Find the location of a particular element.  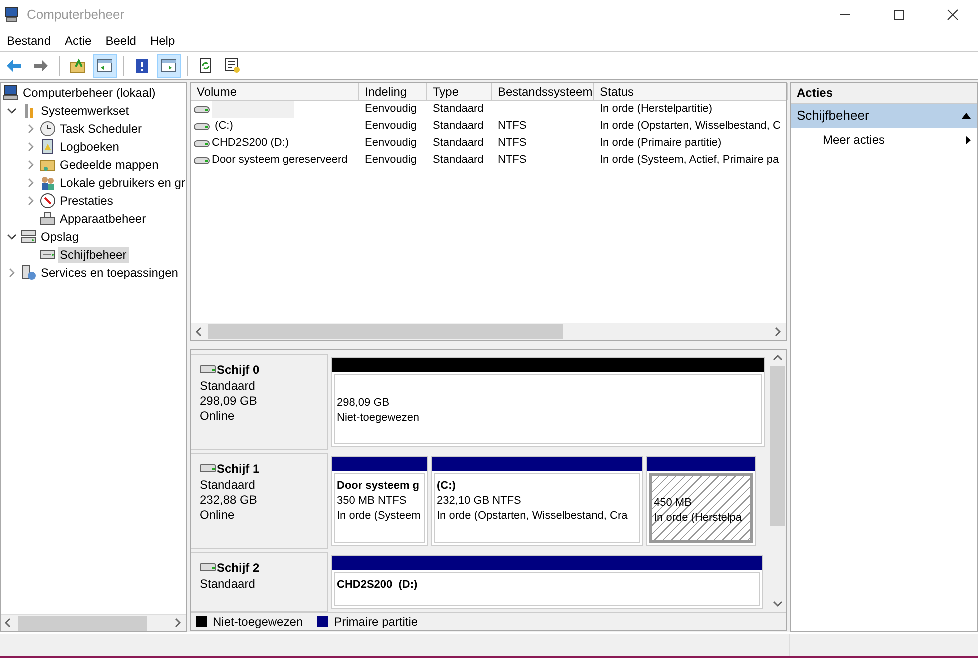

tree-item: Task Scheduler is located at coordinates (101, 129).